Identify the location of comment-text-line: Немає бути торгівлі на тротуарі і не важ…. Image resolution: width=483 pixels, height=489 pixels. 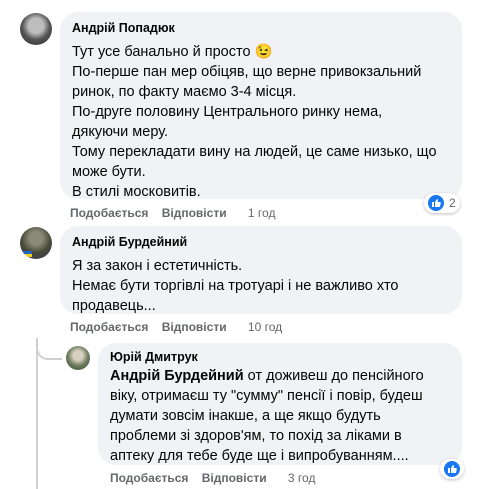
(235, 286).